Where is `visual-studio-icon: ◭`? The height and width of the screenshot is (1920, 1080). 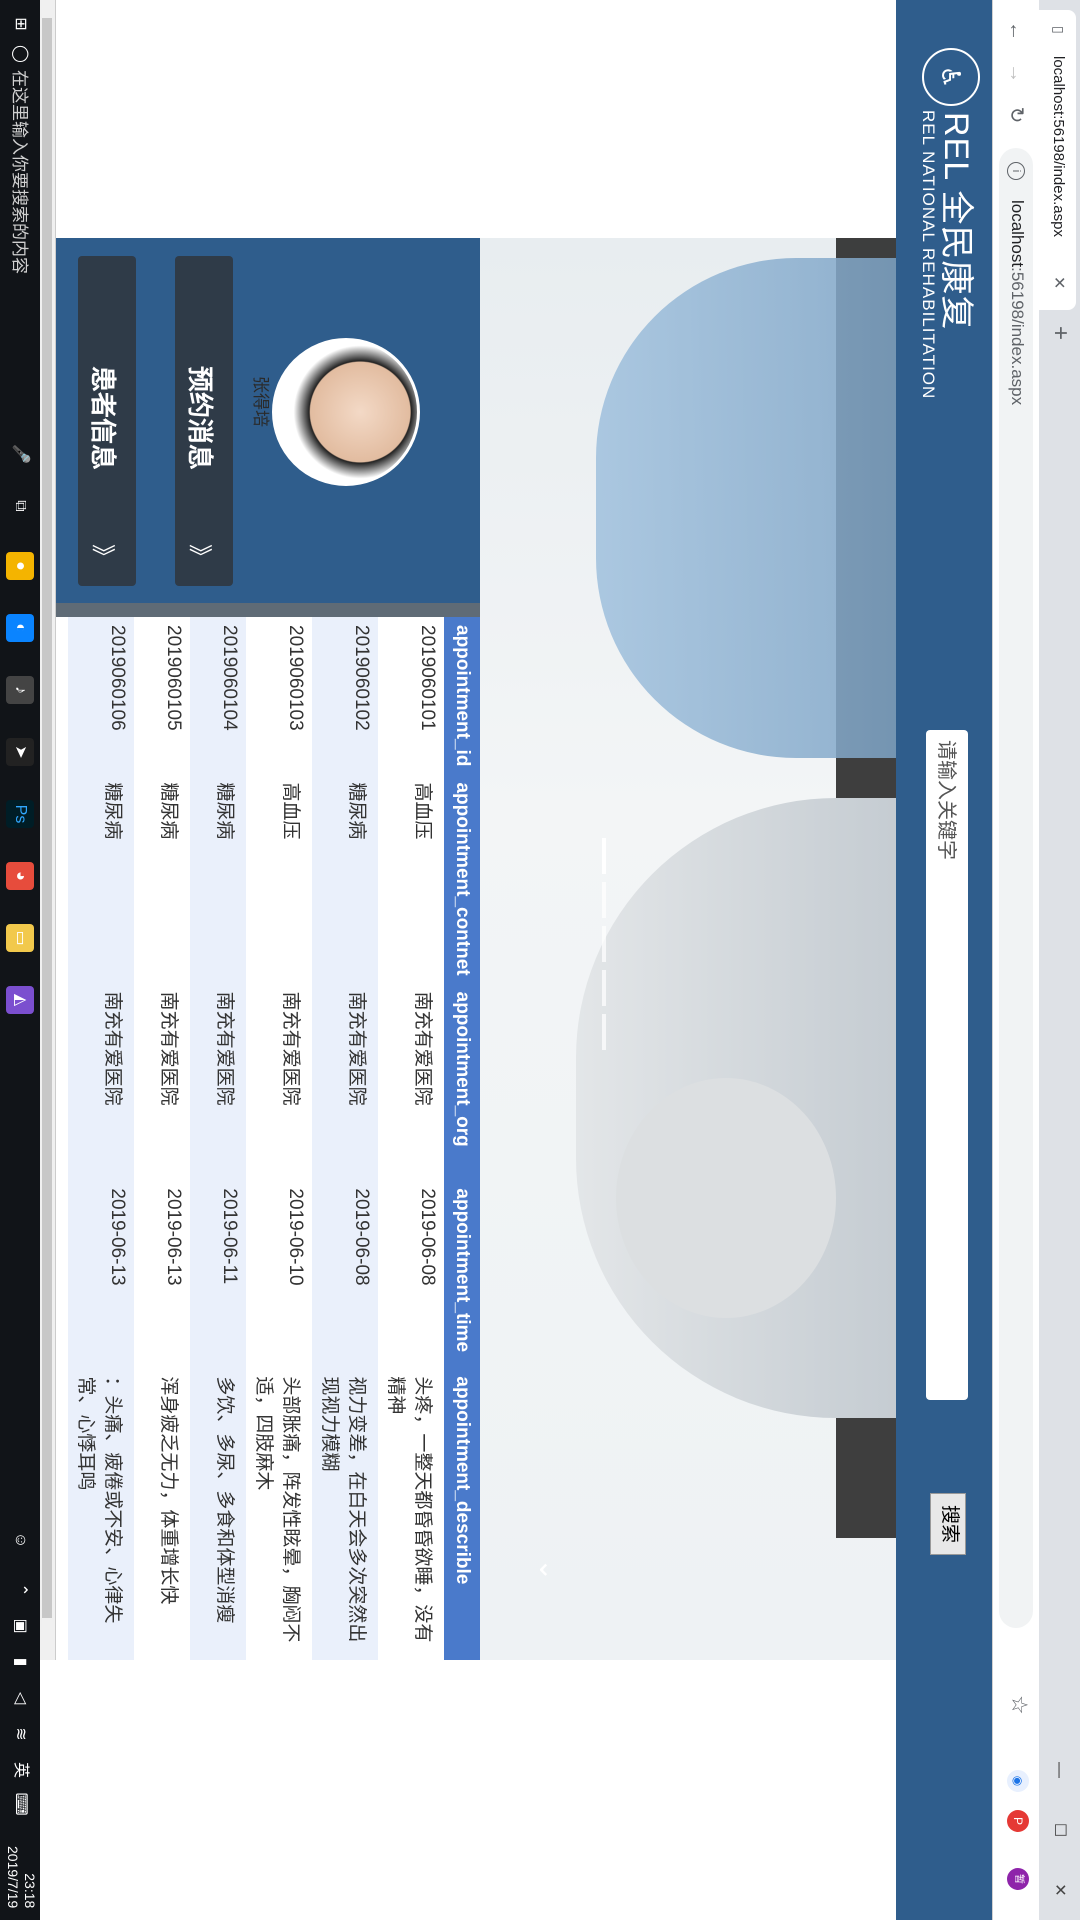
visual-studio-icon: ◭ is located at coordinates (20, 1000).